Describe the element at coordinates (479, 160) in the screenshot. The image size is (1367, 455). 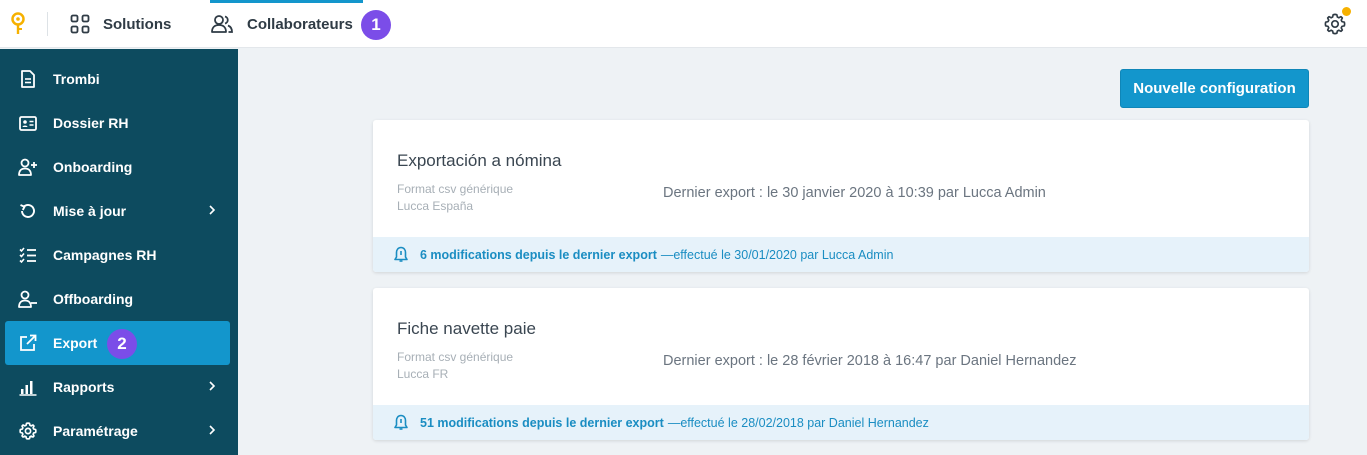
I see `export-title: Exportación a nómina` at that location.